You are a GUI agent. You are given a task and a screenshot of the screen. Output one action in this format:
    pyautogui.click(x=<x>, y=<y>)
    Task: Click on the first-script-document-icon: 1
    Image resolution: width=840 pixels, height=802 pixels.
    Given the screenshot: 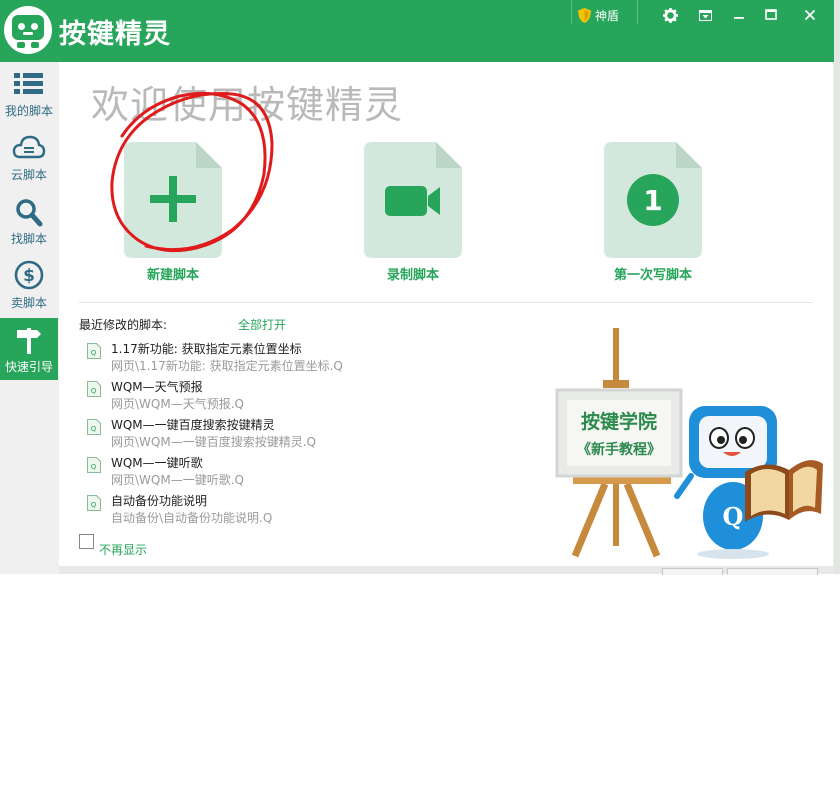 What is the action you would take?
    pyautogui.click(x=653, y=200)
    